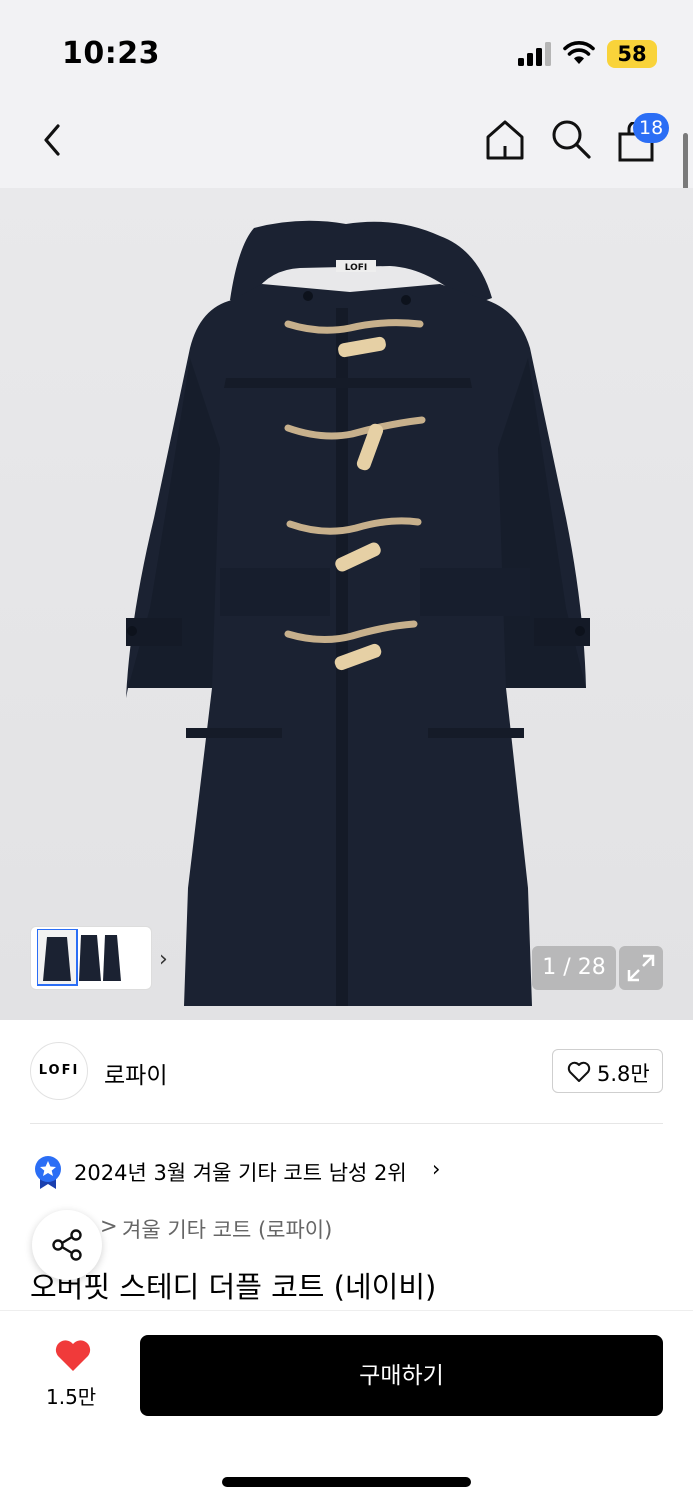 The width and height of the screenshot is (693, 1500). I want to click on home-indicator, so click(346, 1482).